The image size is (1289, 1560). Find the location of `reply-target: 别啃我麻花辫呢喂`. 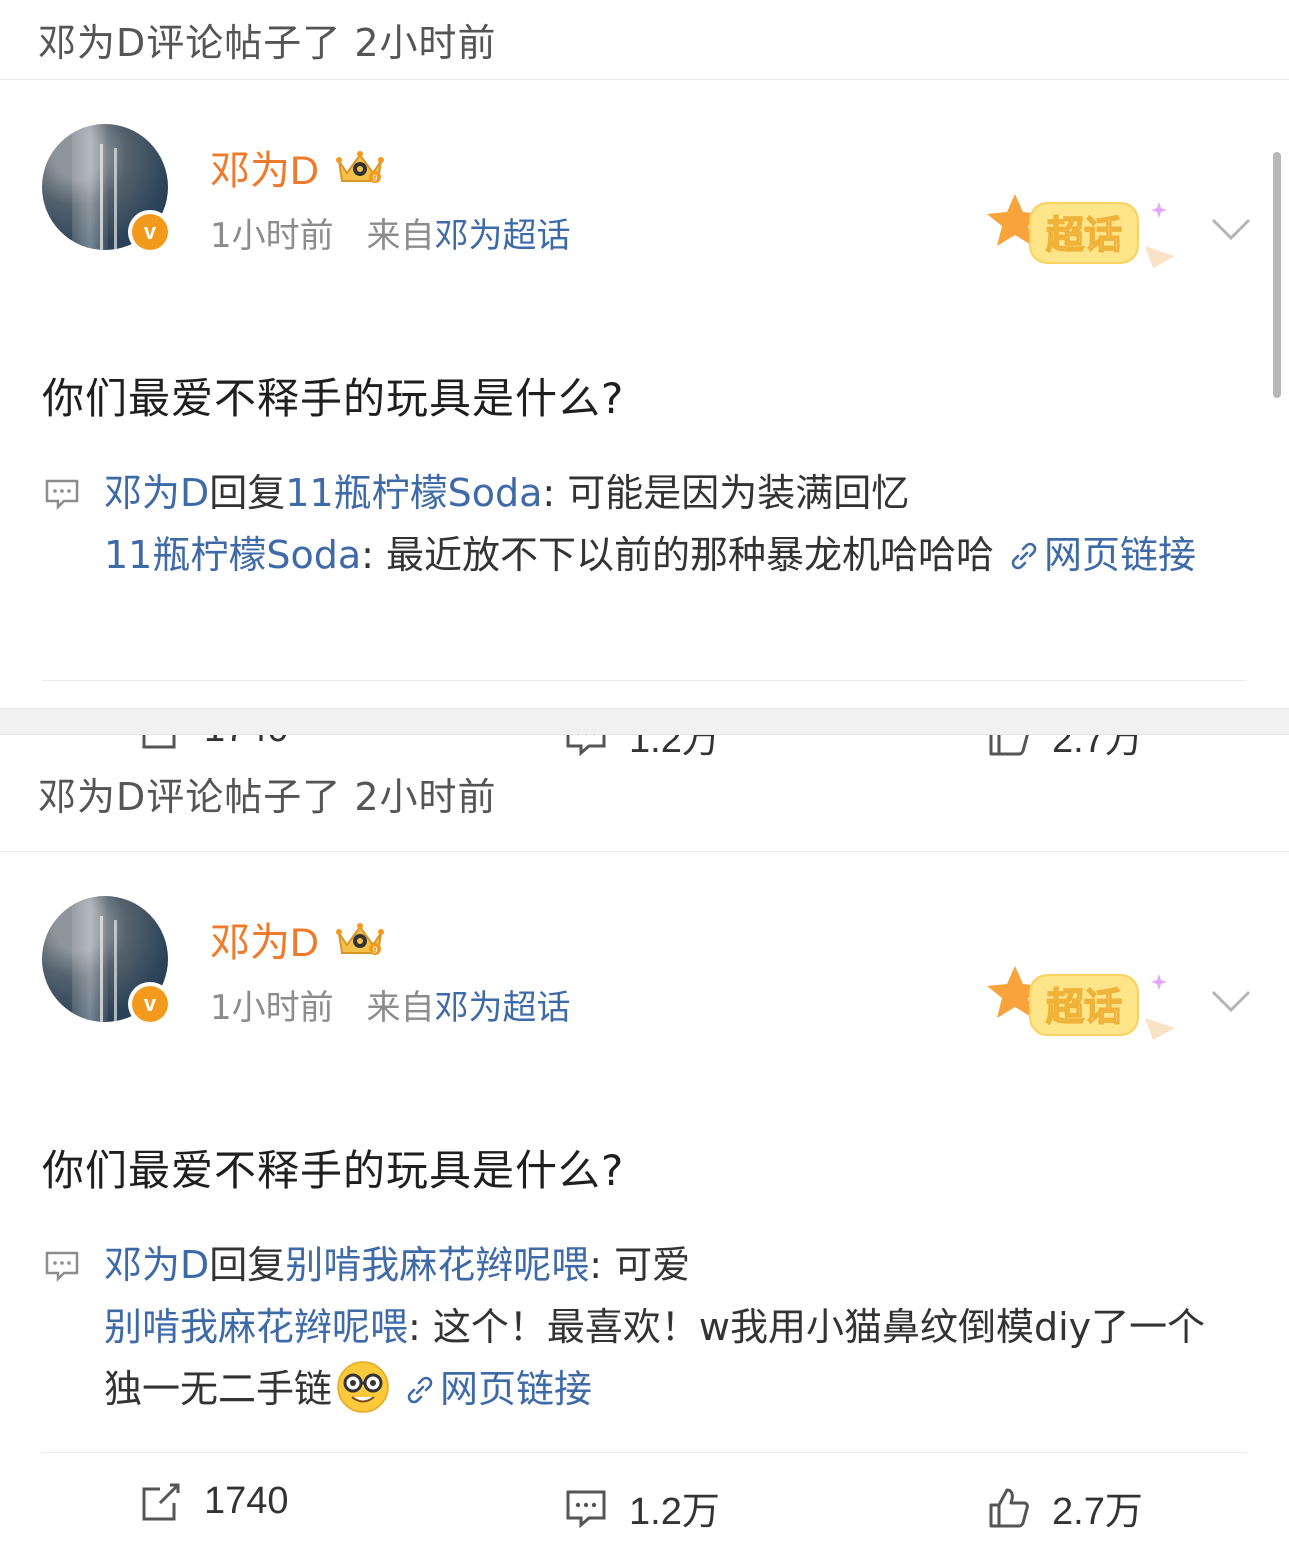

reply-target: 别啃我麻花辫呢喂 is located at coordinates (437, 1265).